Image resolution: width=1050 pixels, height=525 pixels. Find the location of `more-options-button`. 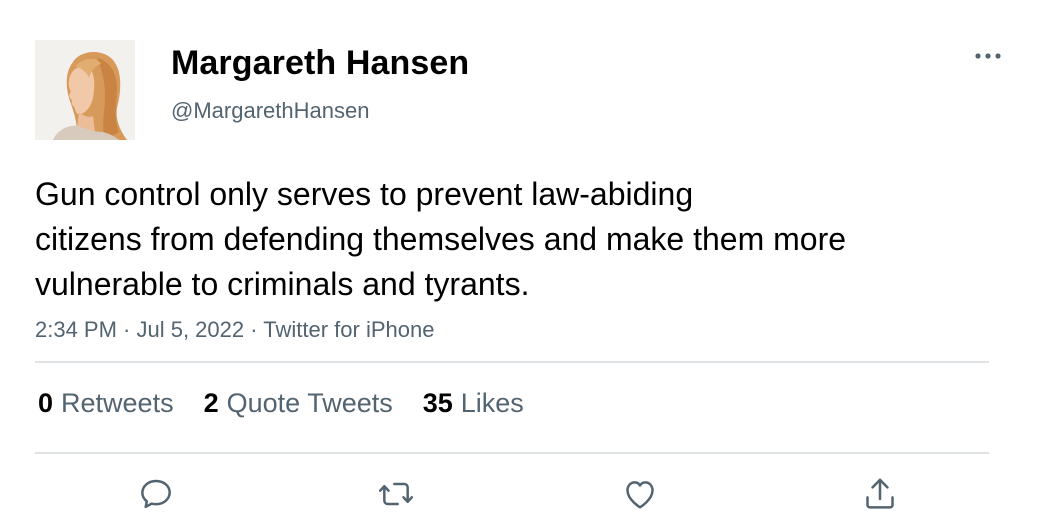

more-options-button is located at coordinates (988, 56).